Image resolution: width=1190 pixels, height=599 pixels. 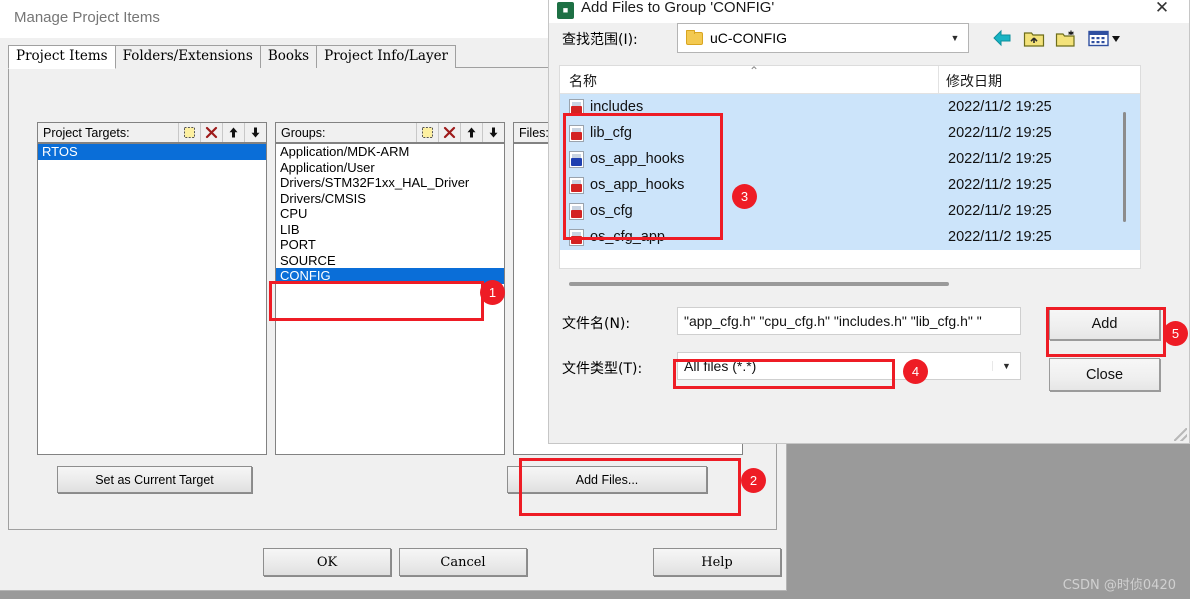 I want to click on project-targets-list: RTOS, so click(x=152, y=299).